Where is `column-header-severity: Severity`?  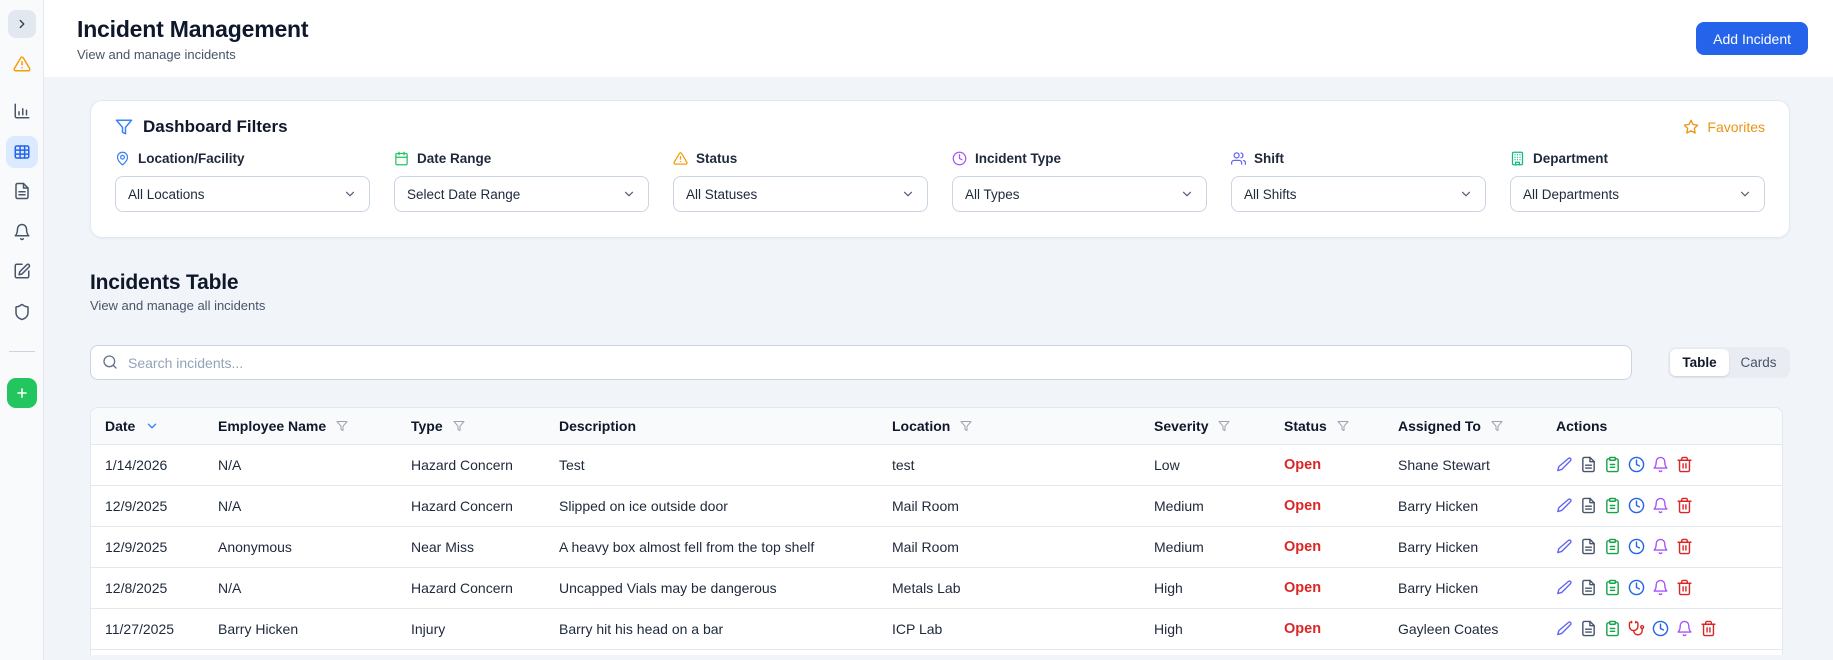 column-header-severity: Severity is located at coordinates (1205, 426).